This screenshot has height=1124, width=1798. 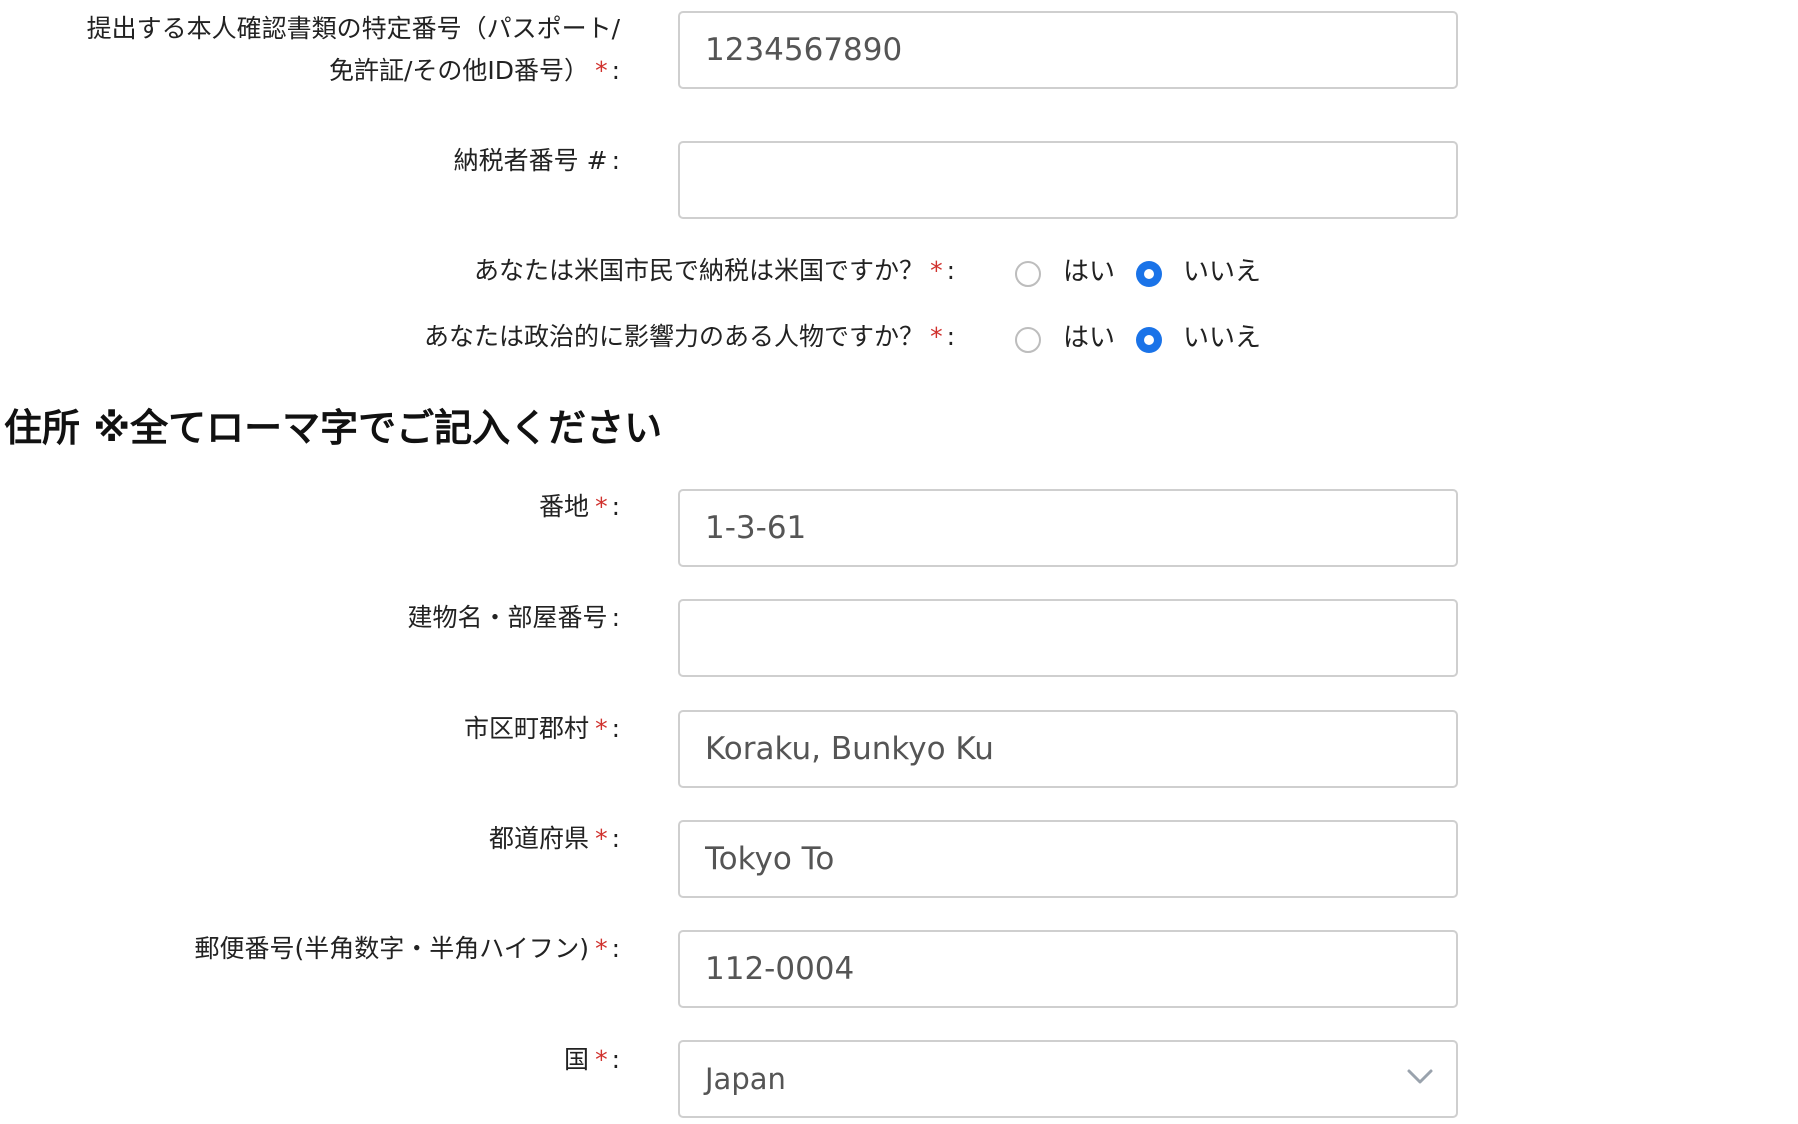 I want to click on taxpayer-number-input, so click(x=1068, y=180).